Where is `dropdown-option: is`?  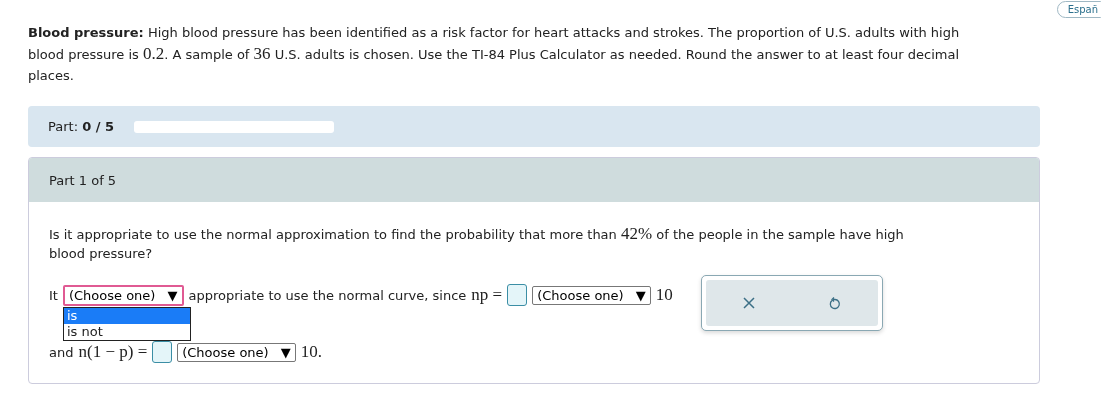 dropdown-option: is is located at coordinates (126, 315).